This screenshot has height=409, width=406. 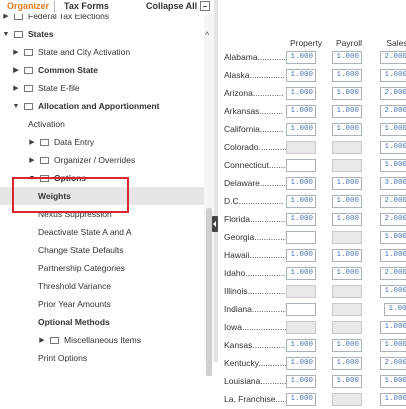 I want to click on table-row: Connecticut......... 1.000, so click(x=312, y=166).